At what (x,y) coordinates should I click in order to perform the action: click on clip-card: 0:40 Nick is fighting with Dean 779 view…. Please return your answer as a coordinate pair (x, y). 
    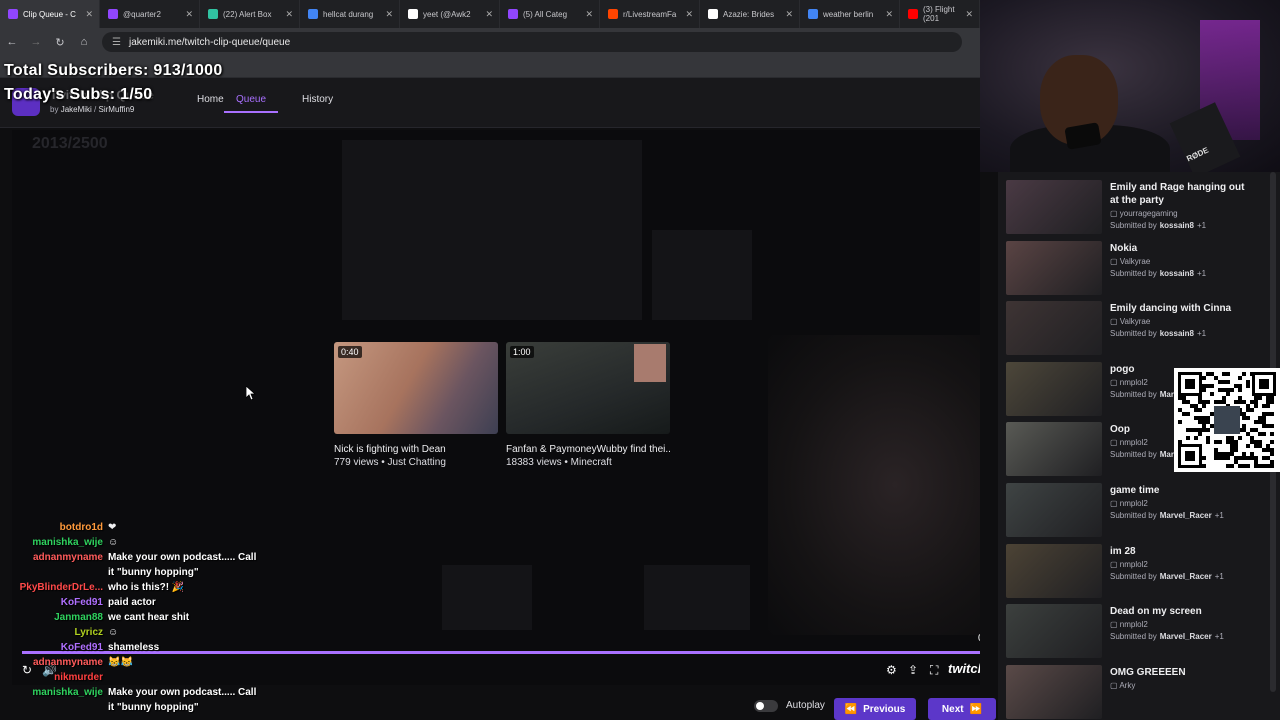
    Looking at the image, I should click on (416, 405).